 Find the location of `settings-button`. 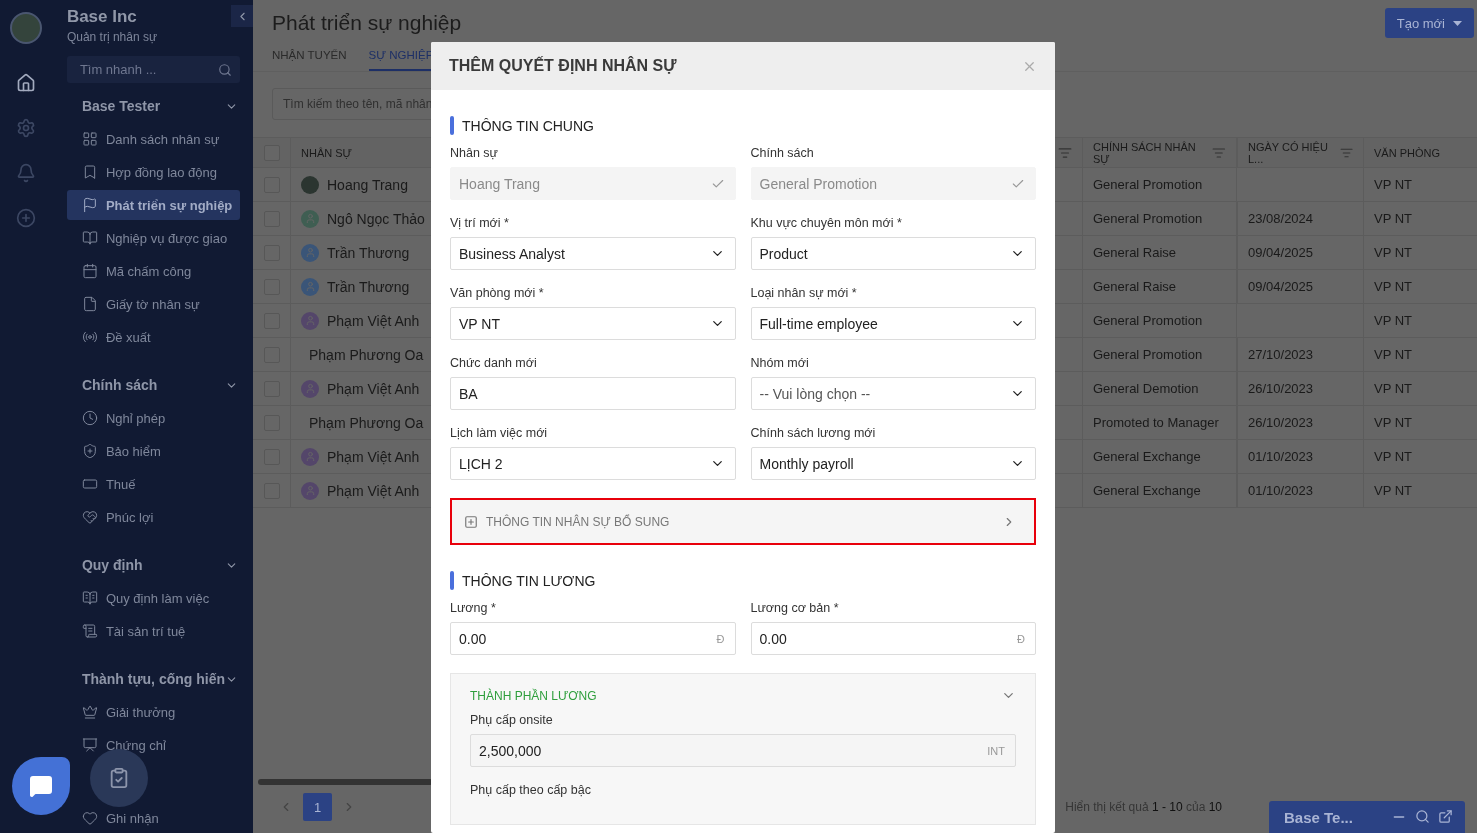

settings-button is located at coordinates (25, 128).